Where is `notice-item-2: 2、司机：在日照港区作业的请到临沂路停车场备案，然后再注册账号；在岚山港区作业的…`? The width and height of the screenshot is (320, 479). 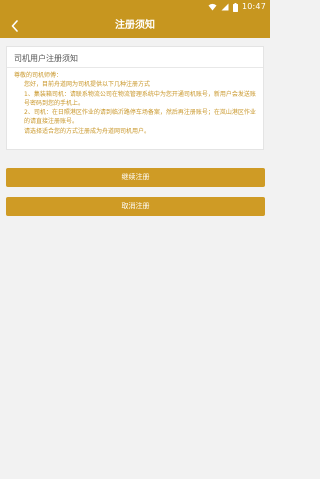 notice-item-2: 2、司机：在日照港区作业的请到临沂路停车场备案，然后再注册账号；在岚山港区作业的… is located at coordinates (140, 117).